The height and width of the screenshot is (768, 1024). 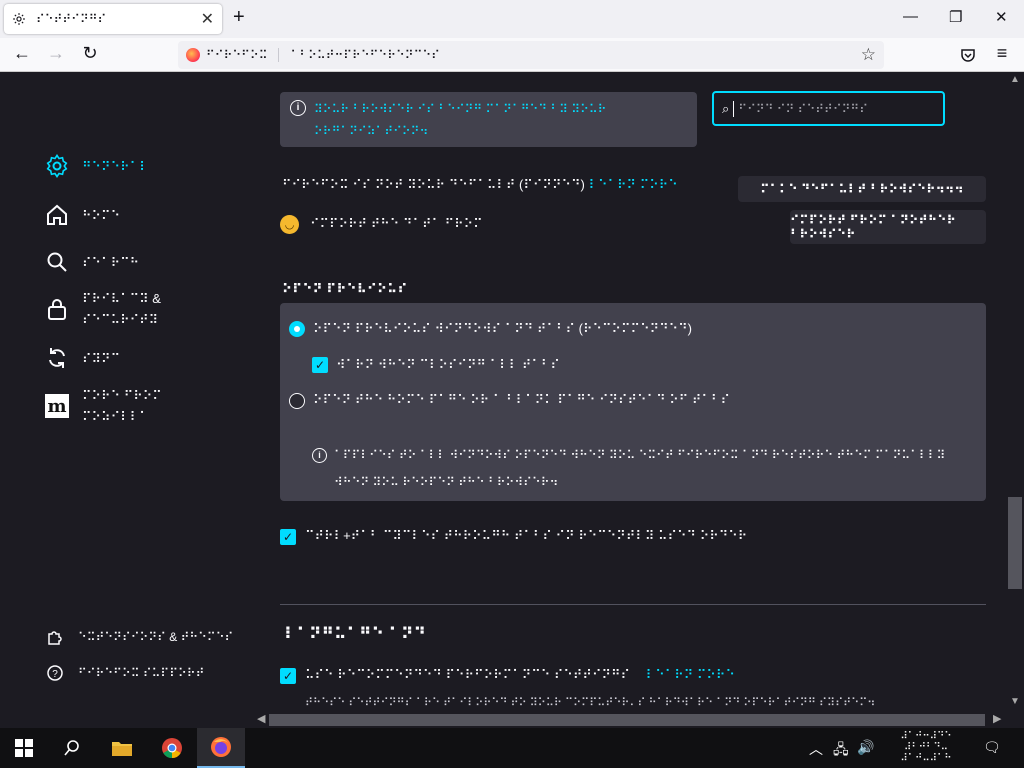 I want to click on chrome-icon, so click(x=172, y=748).